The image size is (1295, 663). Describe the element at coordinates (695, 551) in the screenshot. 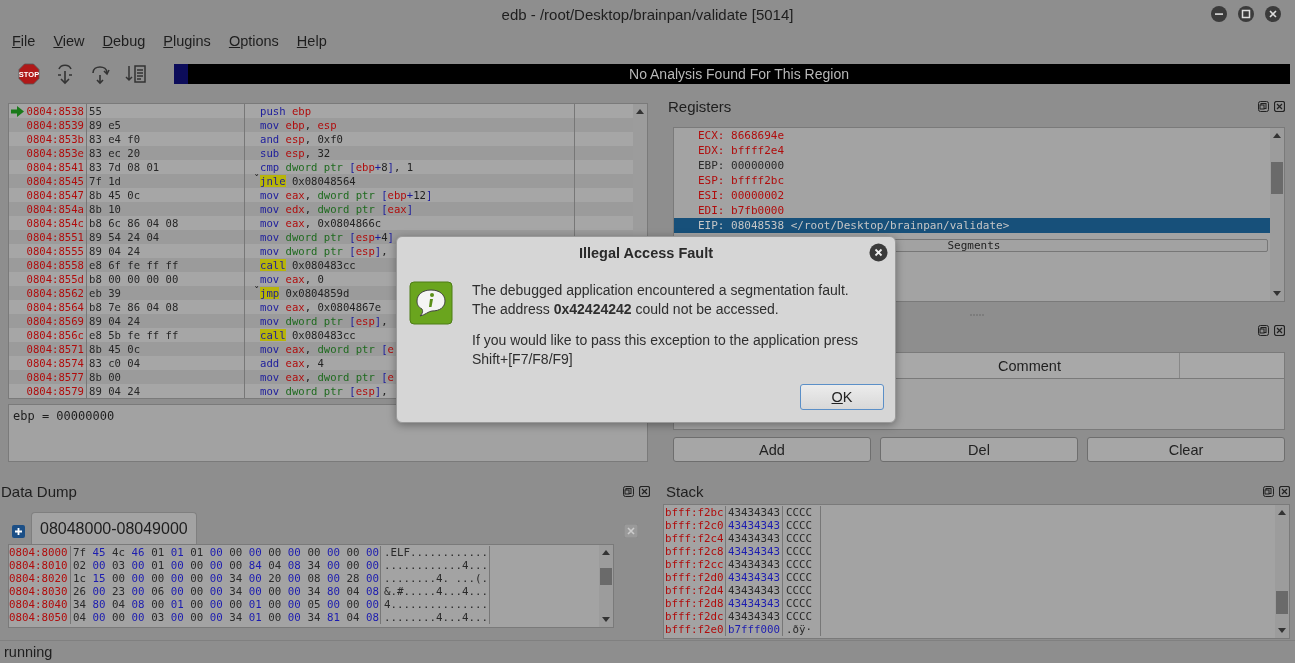

I see `address-cell: bfff:f2c8` at that location.